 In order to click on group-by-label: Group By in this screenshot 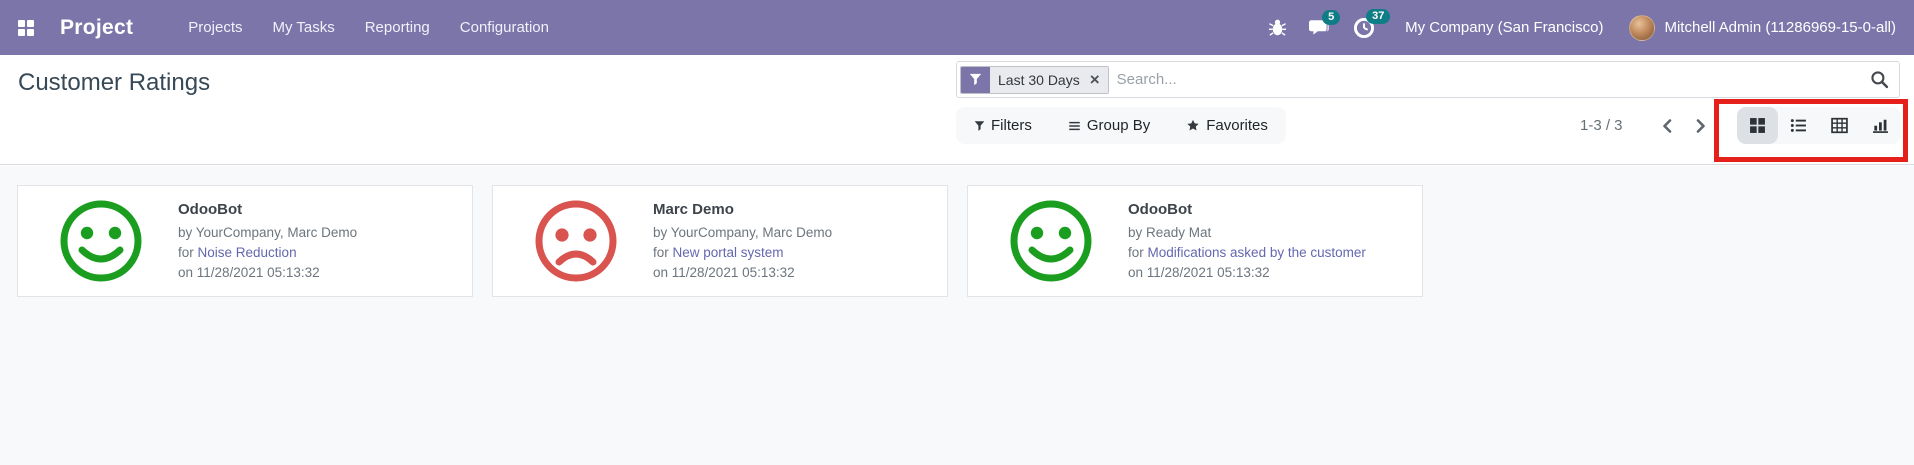, I will do `click(1118, 125)`.